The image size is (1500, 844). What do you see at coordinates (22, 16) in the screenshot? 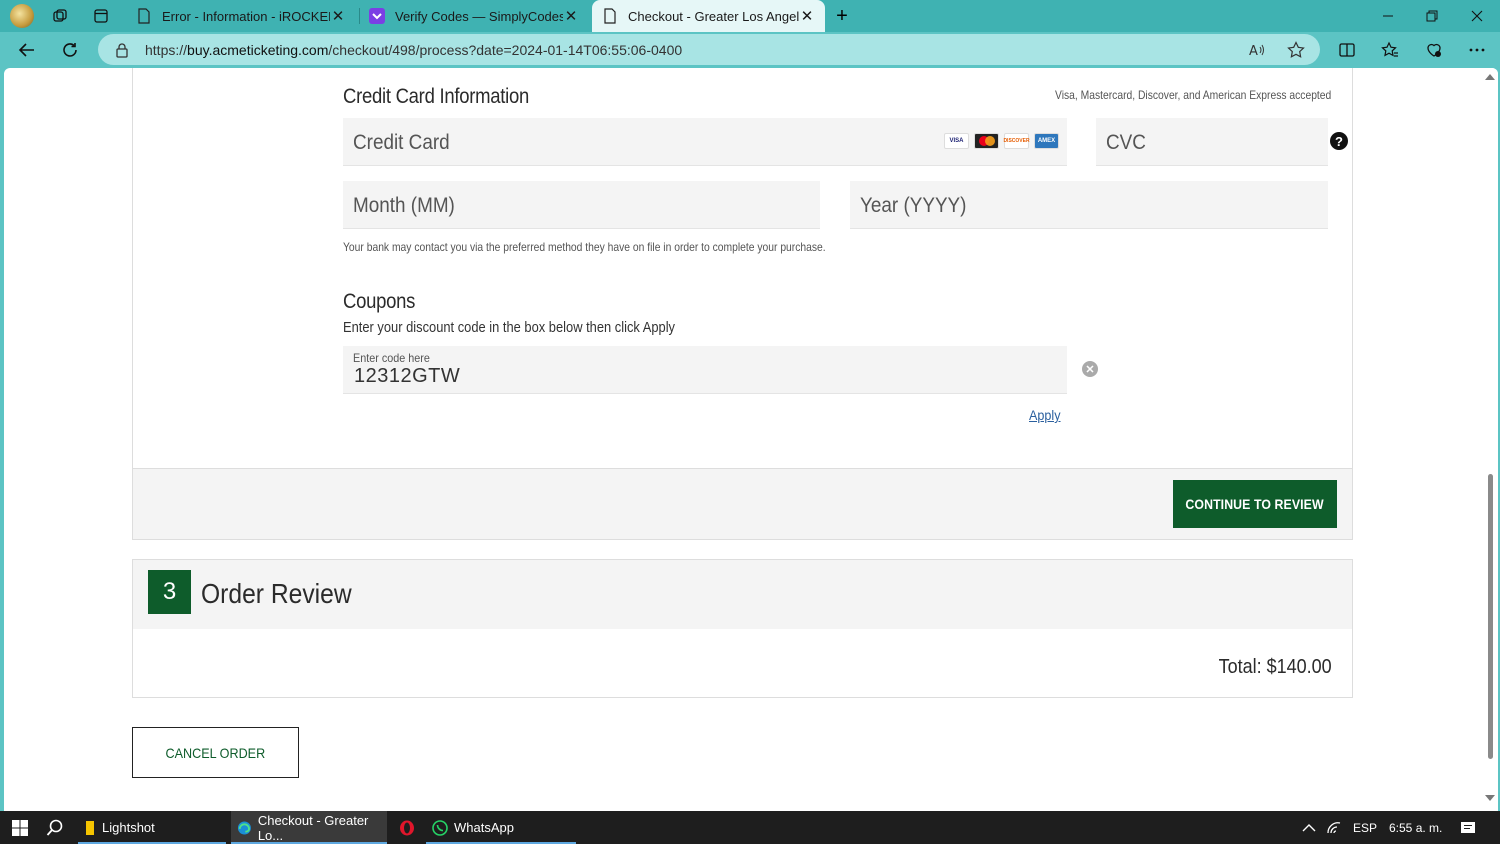
I see `profile-avatar` at bounding box center [22, 16].